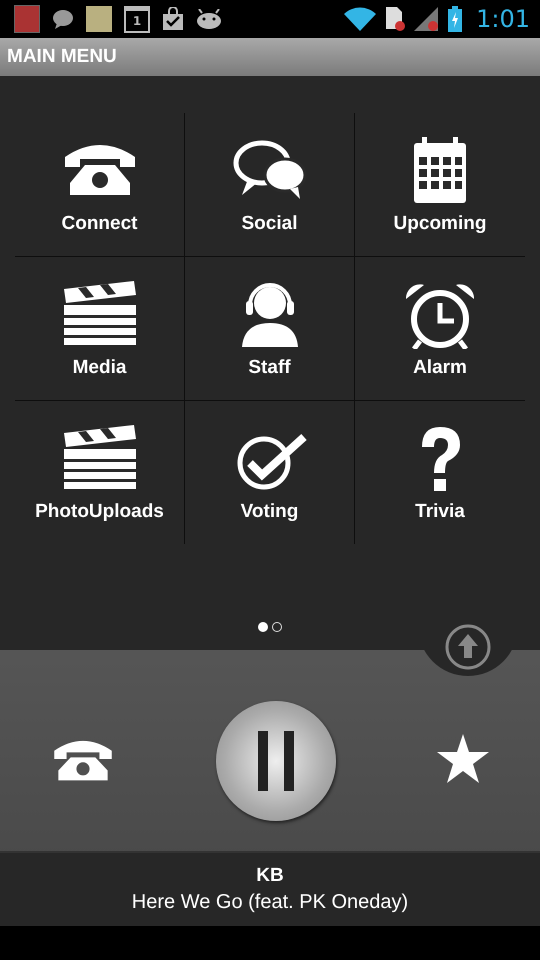  Describe the element at coordinates (270, 902) in the screenshot. I see `track-title: Here We Go (feat. PK Oneday)` at that location.